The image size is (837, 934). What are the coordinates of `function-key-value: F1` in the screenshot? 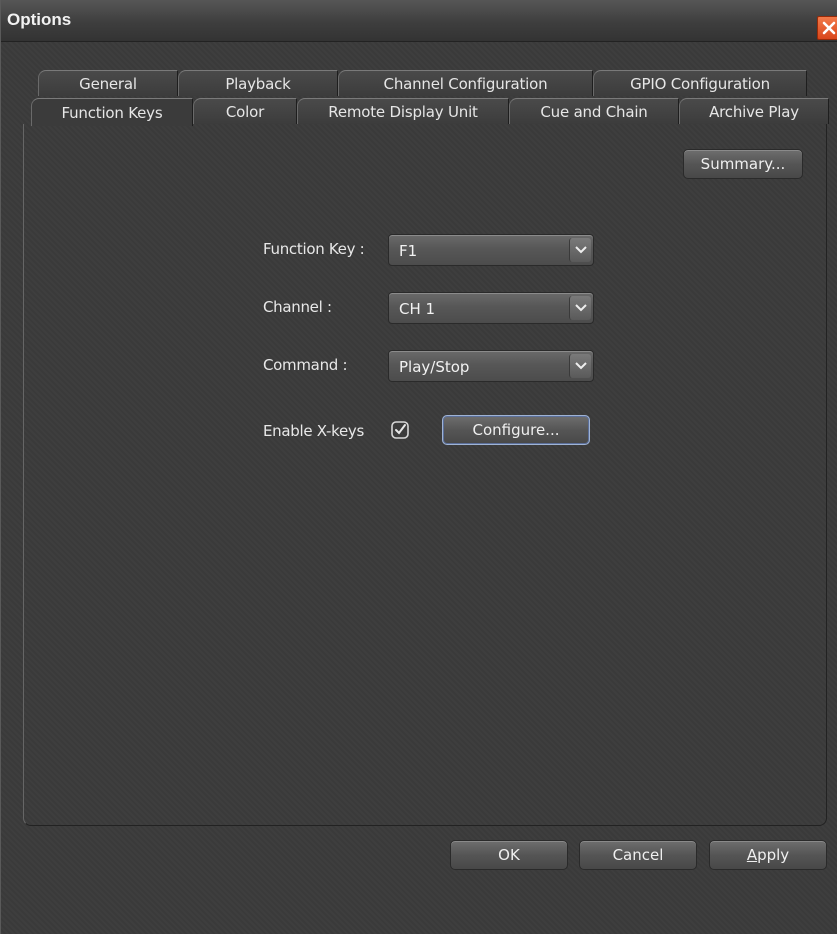 It's located at (408, 251).